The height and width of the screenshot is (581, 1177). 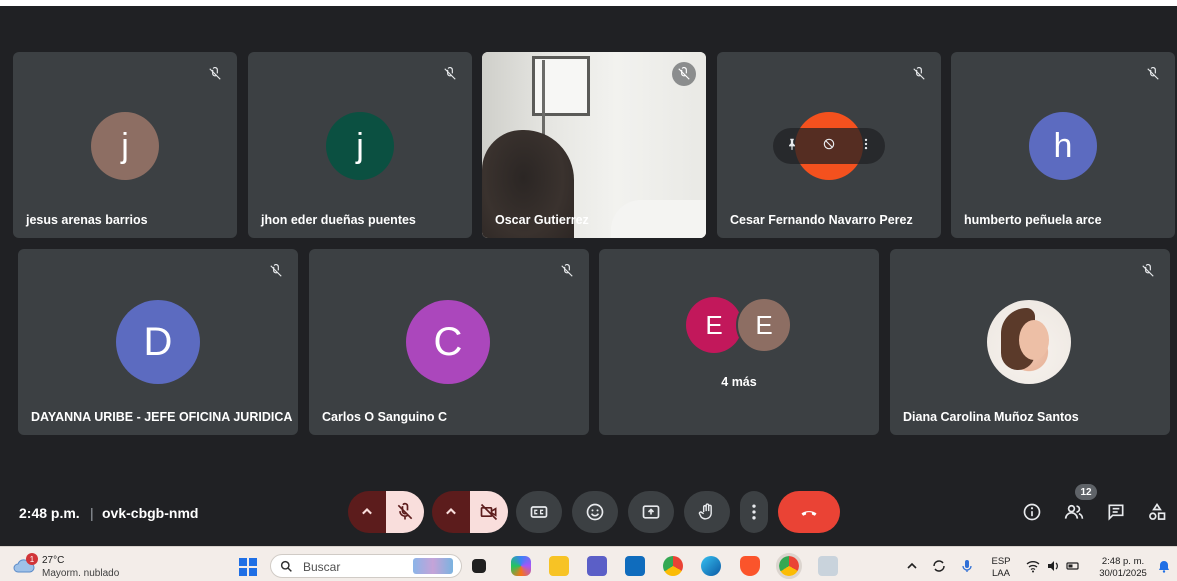 I want to click on participant-name: jhon eder dueñas puentes, so click(x=338, y=220).